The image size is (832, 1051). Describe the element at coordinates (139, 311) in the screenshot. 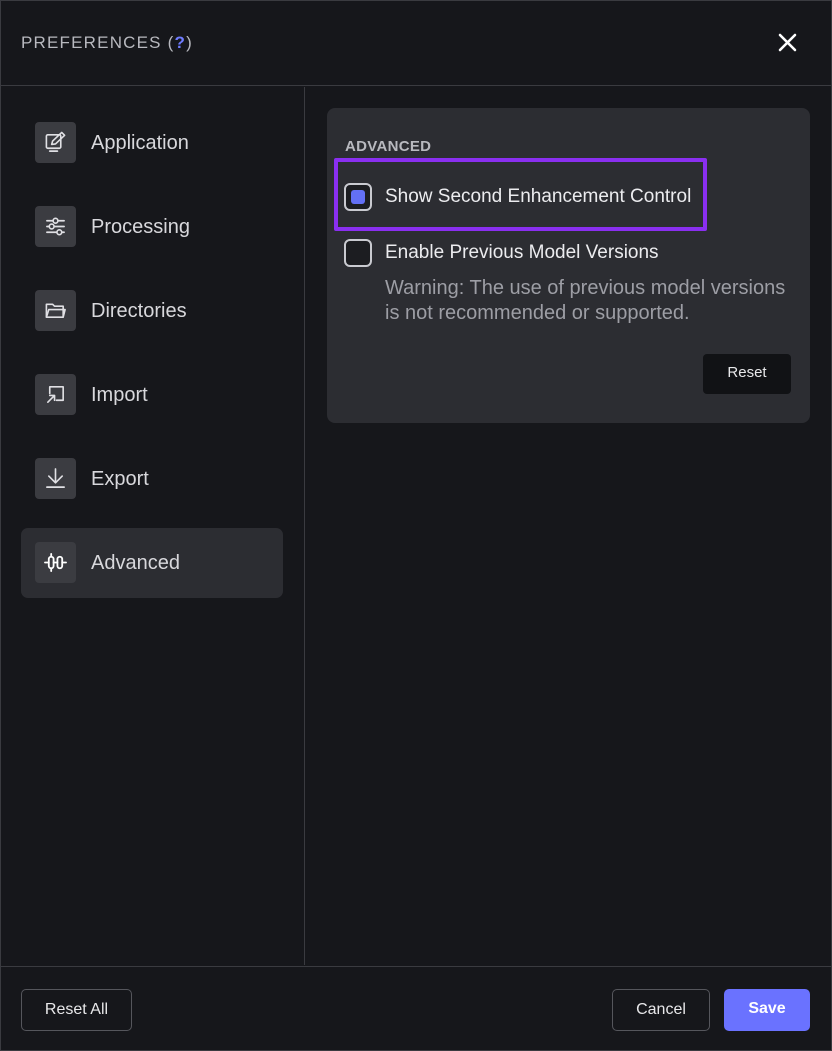

I see `sidebar-item-label: Directories` at that location.